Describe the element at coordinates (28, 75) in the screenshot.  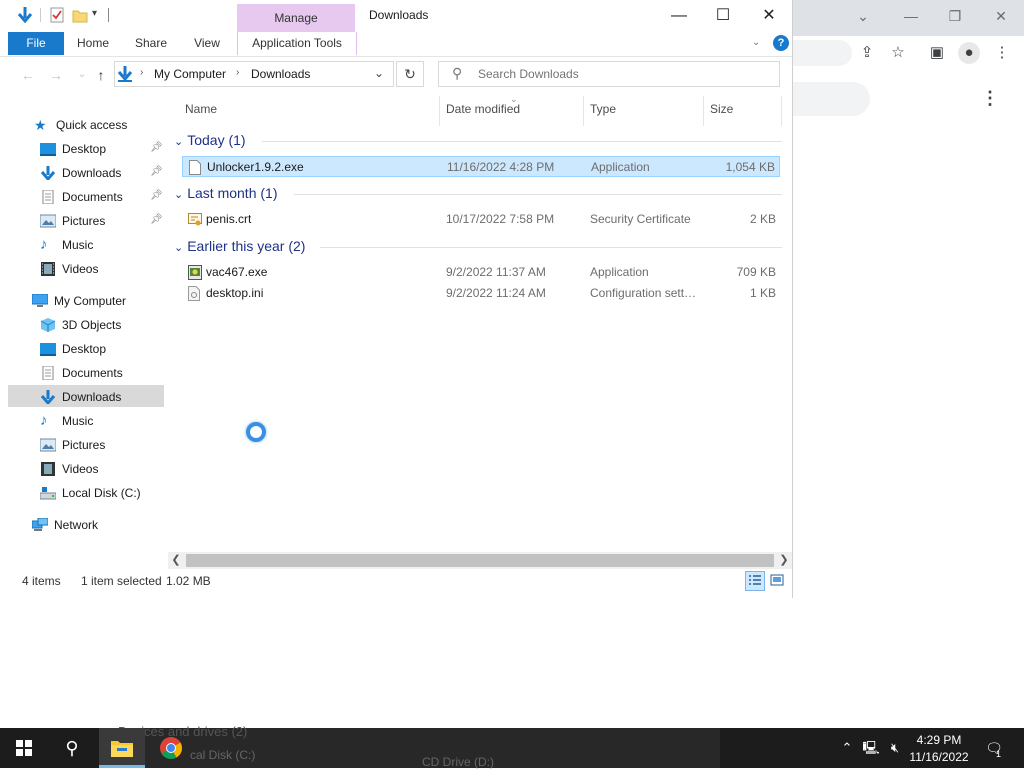
I see `back-arrow-icon: ←` at that location.